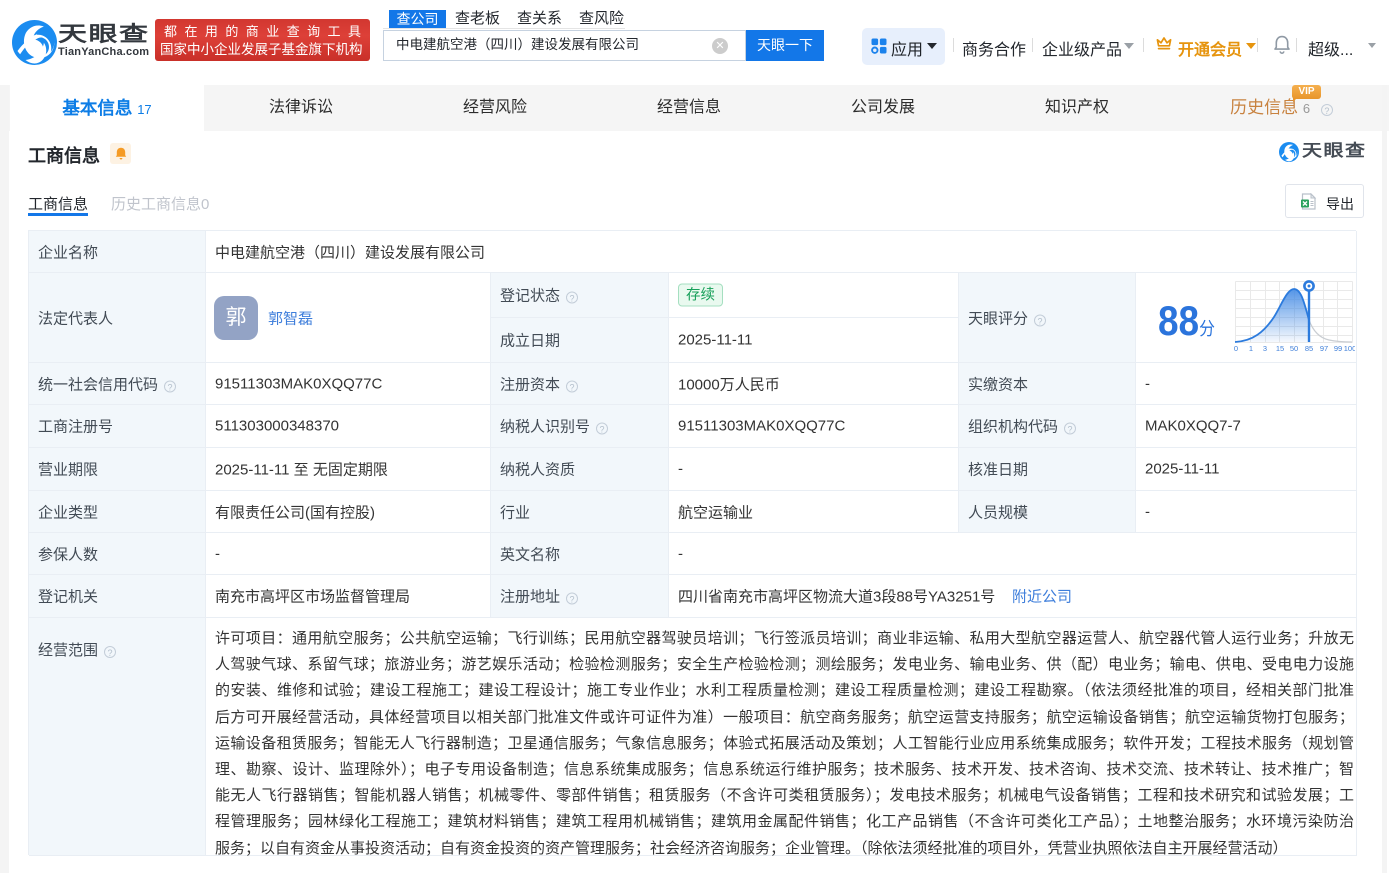 This screenshot has height=873, width=1389. Describe the element at coordinates (1338, 348) in the screenshot. I see `svg-text: 99` at that location.